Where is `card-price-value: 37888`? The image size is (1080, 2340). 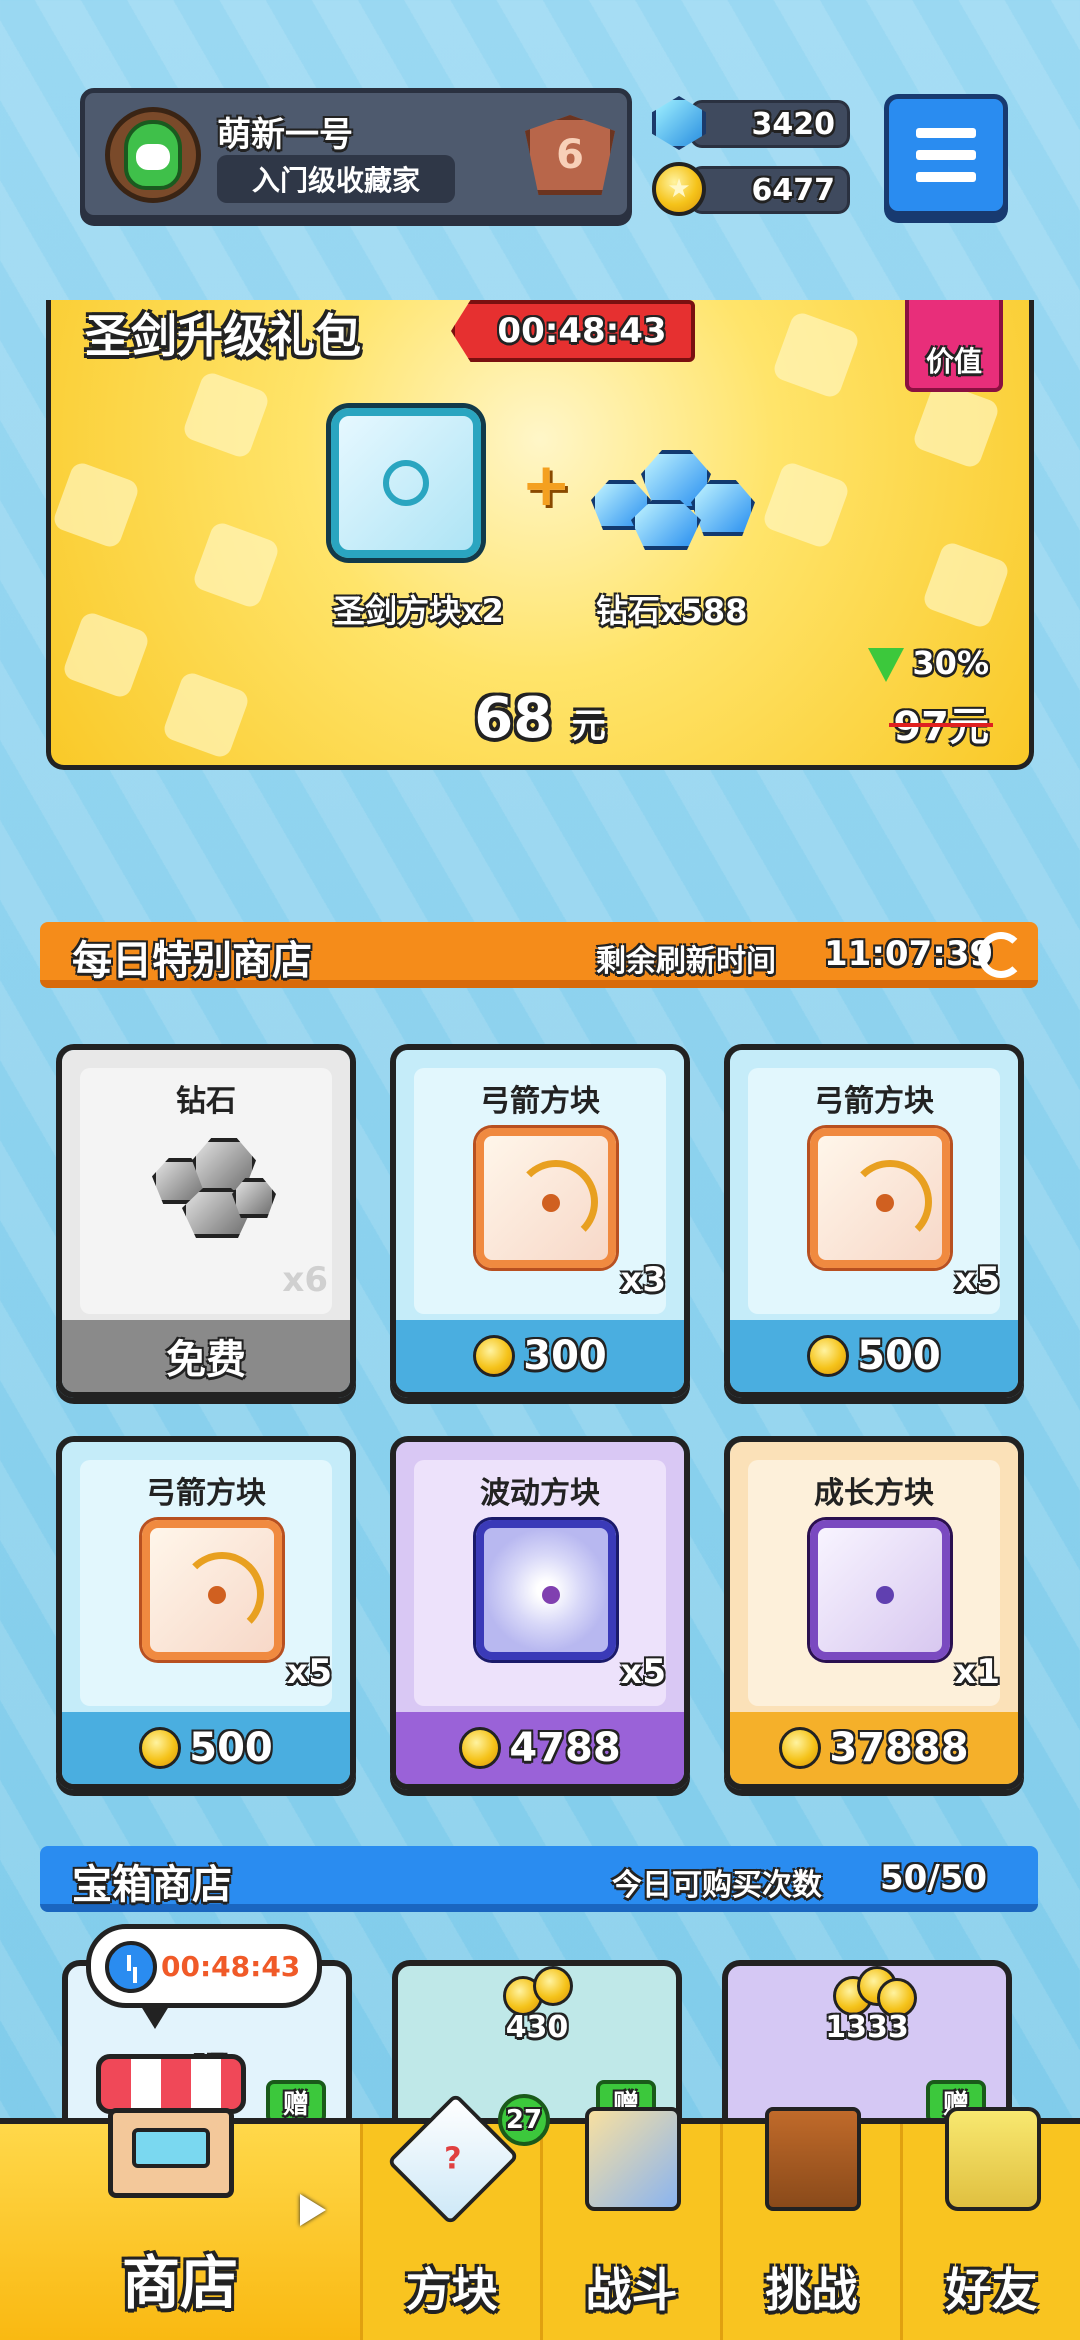
card-price-value: 37888 is located at coordinates (899, 1748).